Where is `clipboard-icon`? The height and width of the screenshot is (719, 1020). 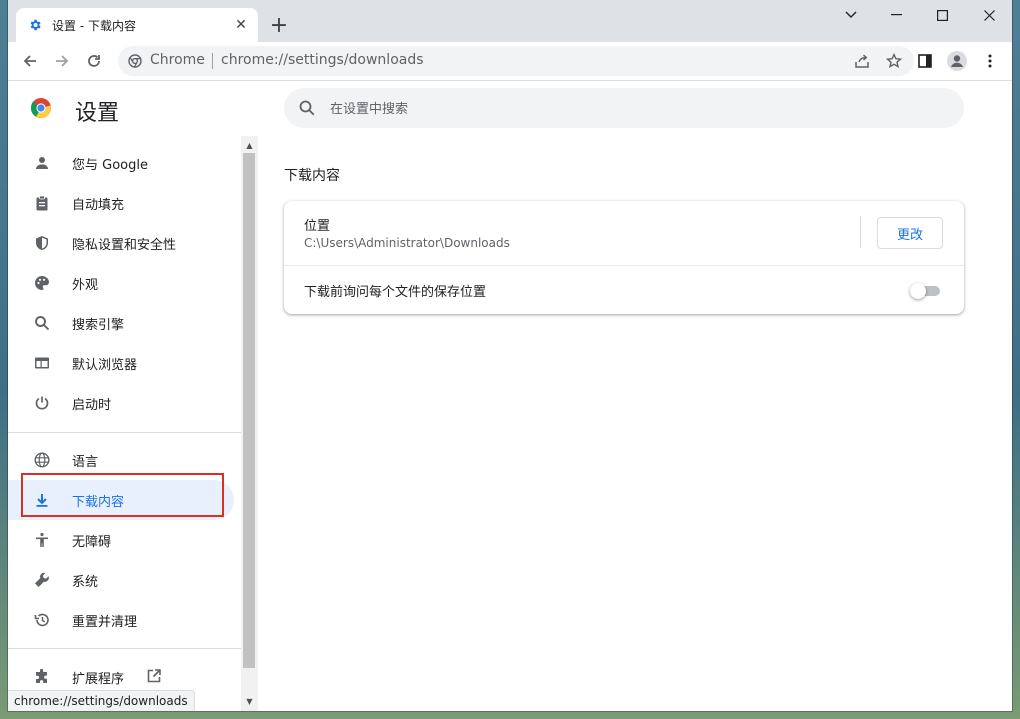 clipboard-icon is located at coordinates (42, 203).